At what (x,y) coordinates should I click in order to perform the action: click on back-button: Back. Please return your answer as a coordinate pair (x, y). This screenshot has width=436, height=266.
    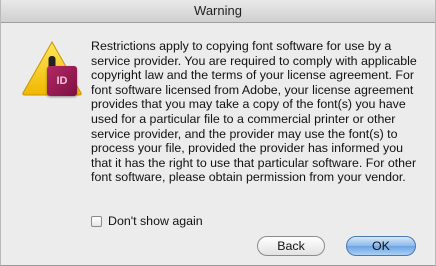
    Looking at the image, I should click on (291, 246).